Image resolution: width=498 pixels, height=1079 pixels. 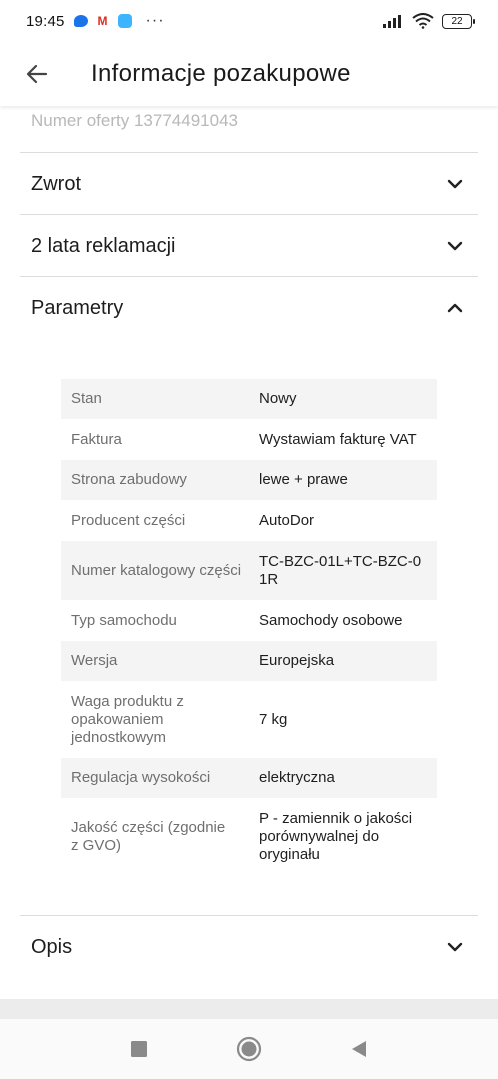 What do you see at coordinates (45, 21) in the screenshot?
I see `status-time: 19:45` at bounding box center [45, 21].